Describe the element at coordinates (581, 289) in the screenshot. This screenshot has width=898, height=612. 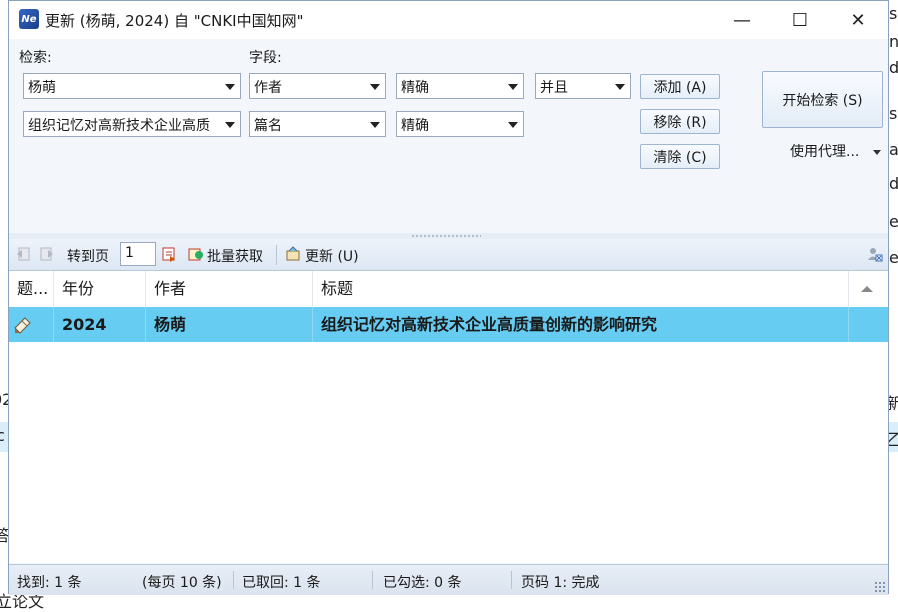
I see `column-header-title: 标题` at that location.